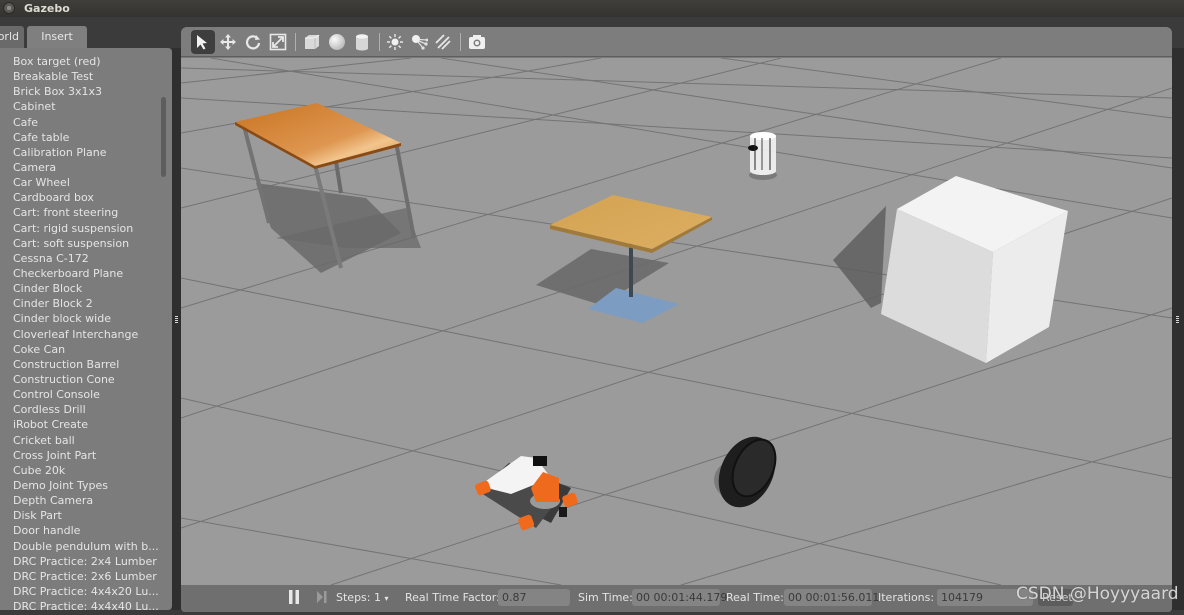 The height and width of the screenshot is (615, 1184). What do you see at coordinates (87, 61) in the screenshot?
I see `model-list-item: Box target (red)` at bounding box center [87, 61].